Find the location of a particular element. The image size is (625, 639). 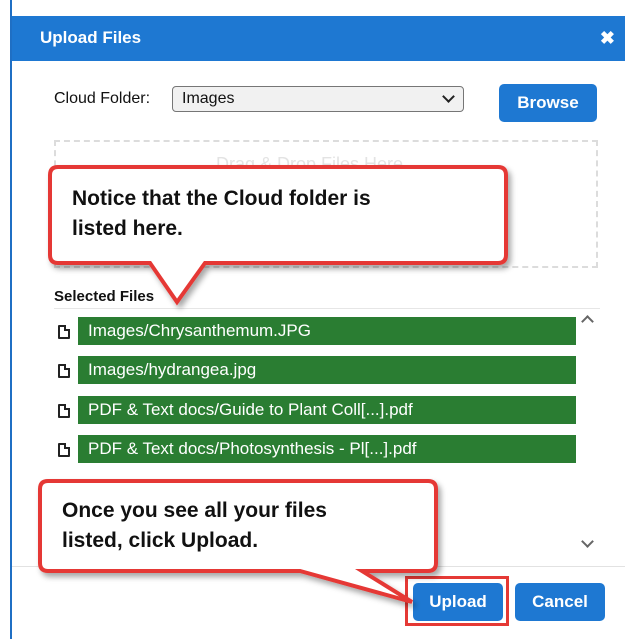

callout-bottom-line1: Once you see all your files is located at coordinates (194, 510).